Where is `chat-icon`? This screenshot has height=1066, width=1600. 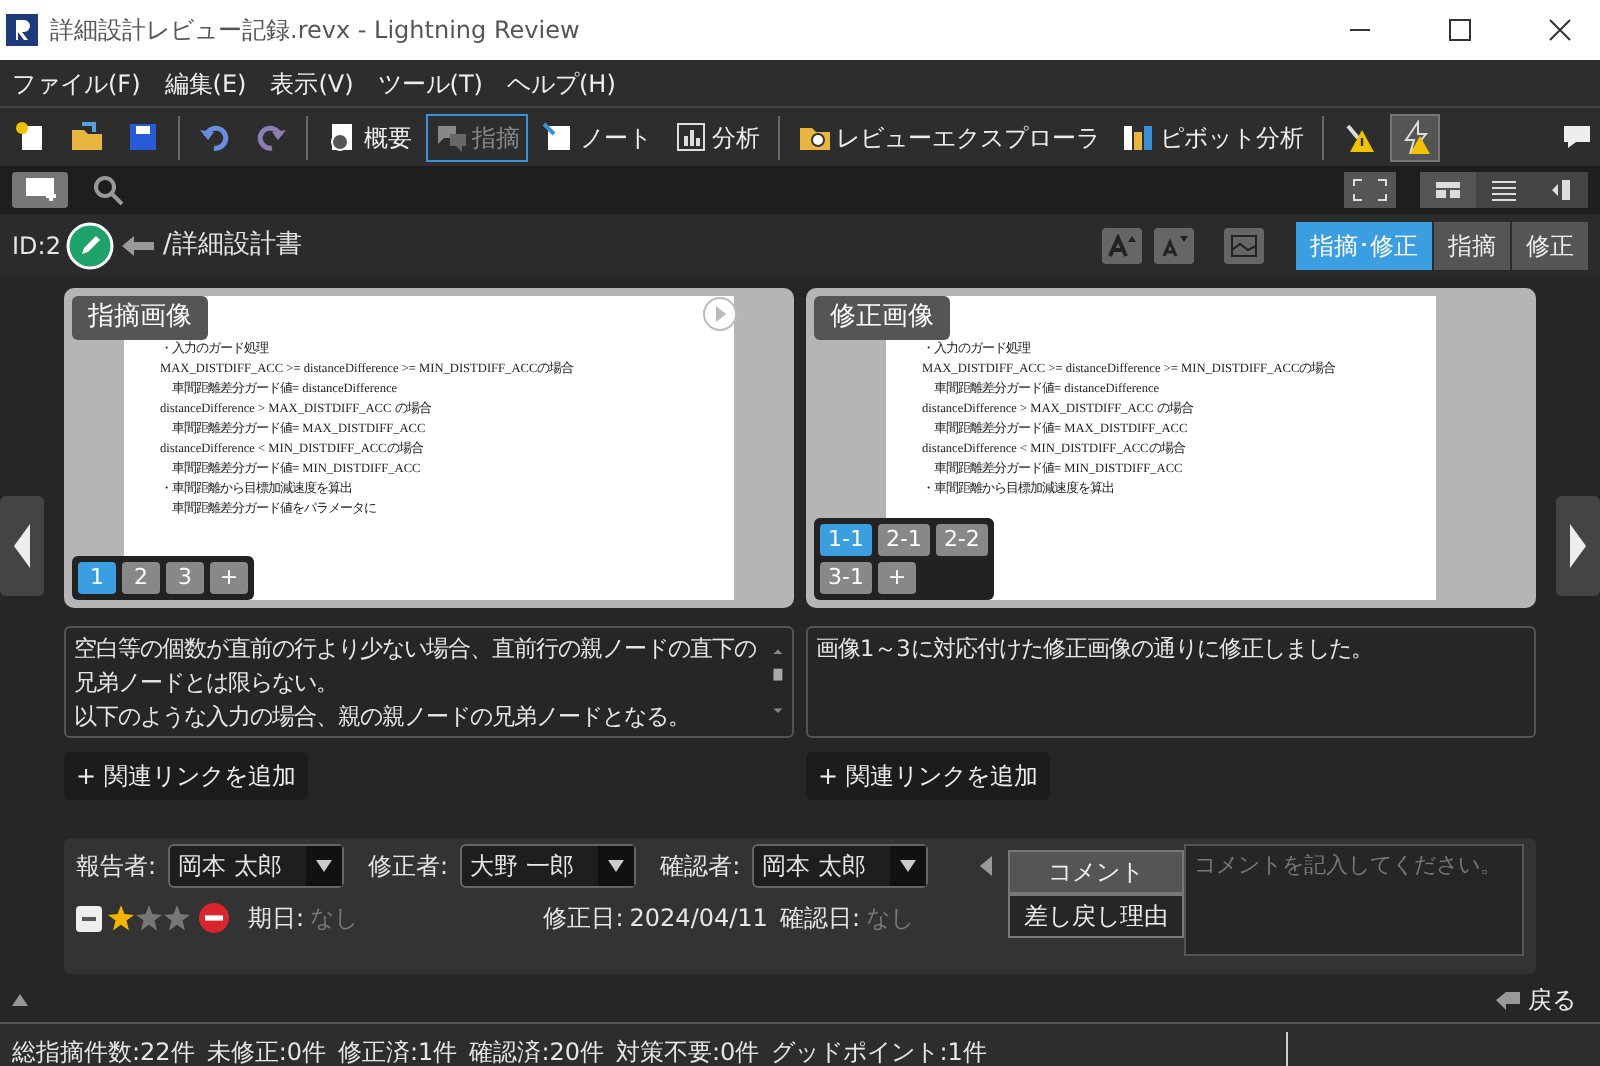 chat-icon is located at coordinates (1577, 137).